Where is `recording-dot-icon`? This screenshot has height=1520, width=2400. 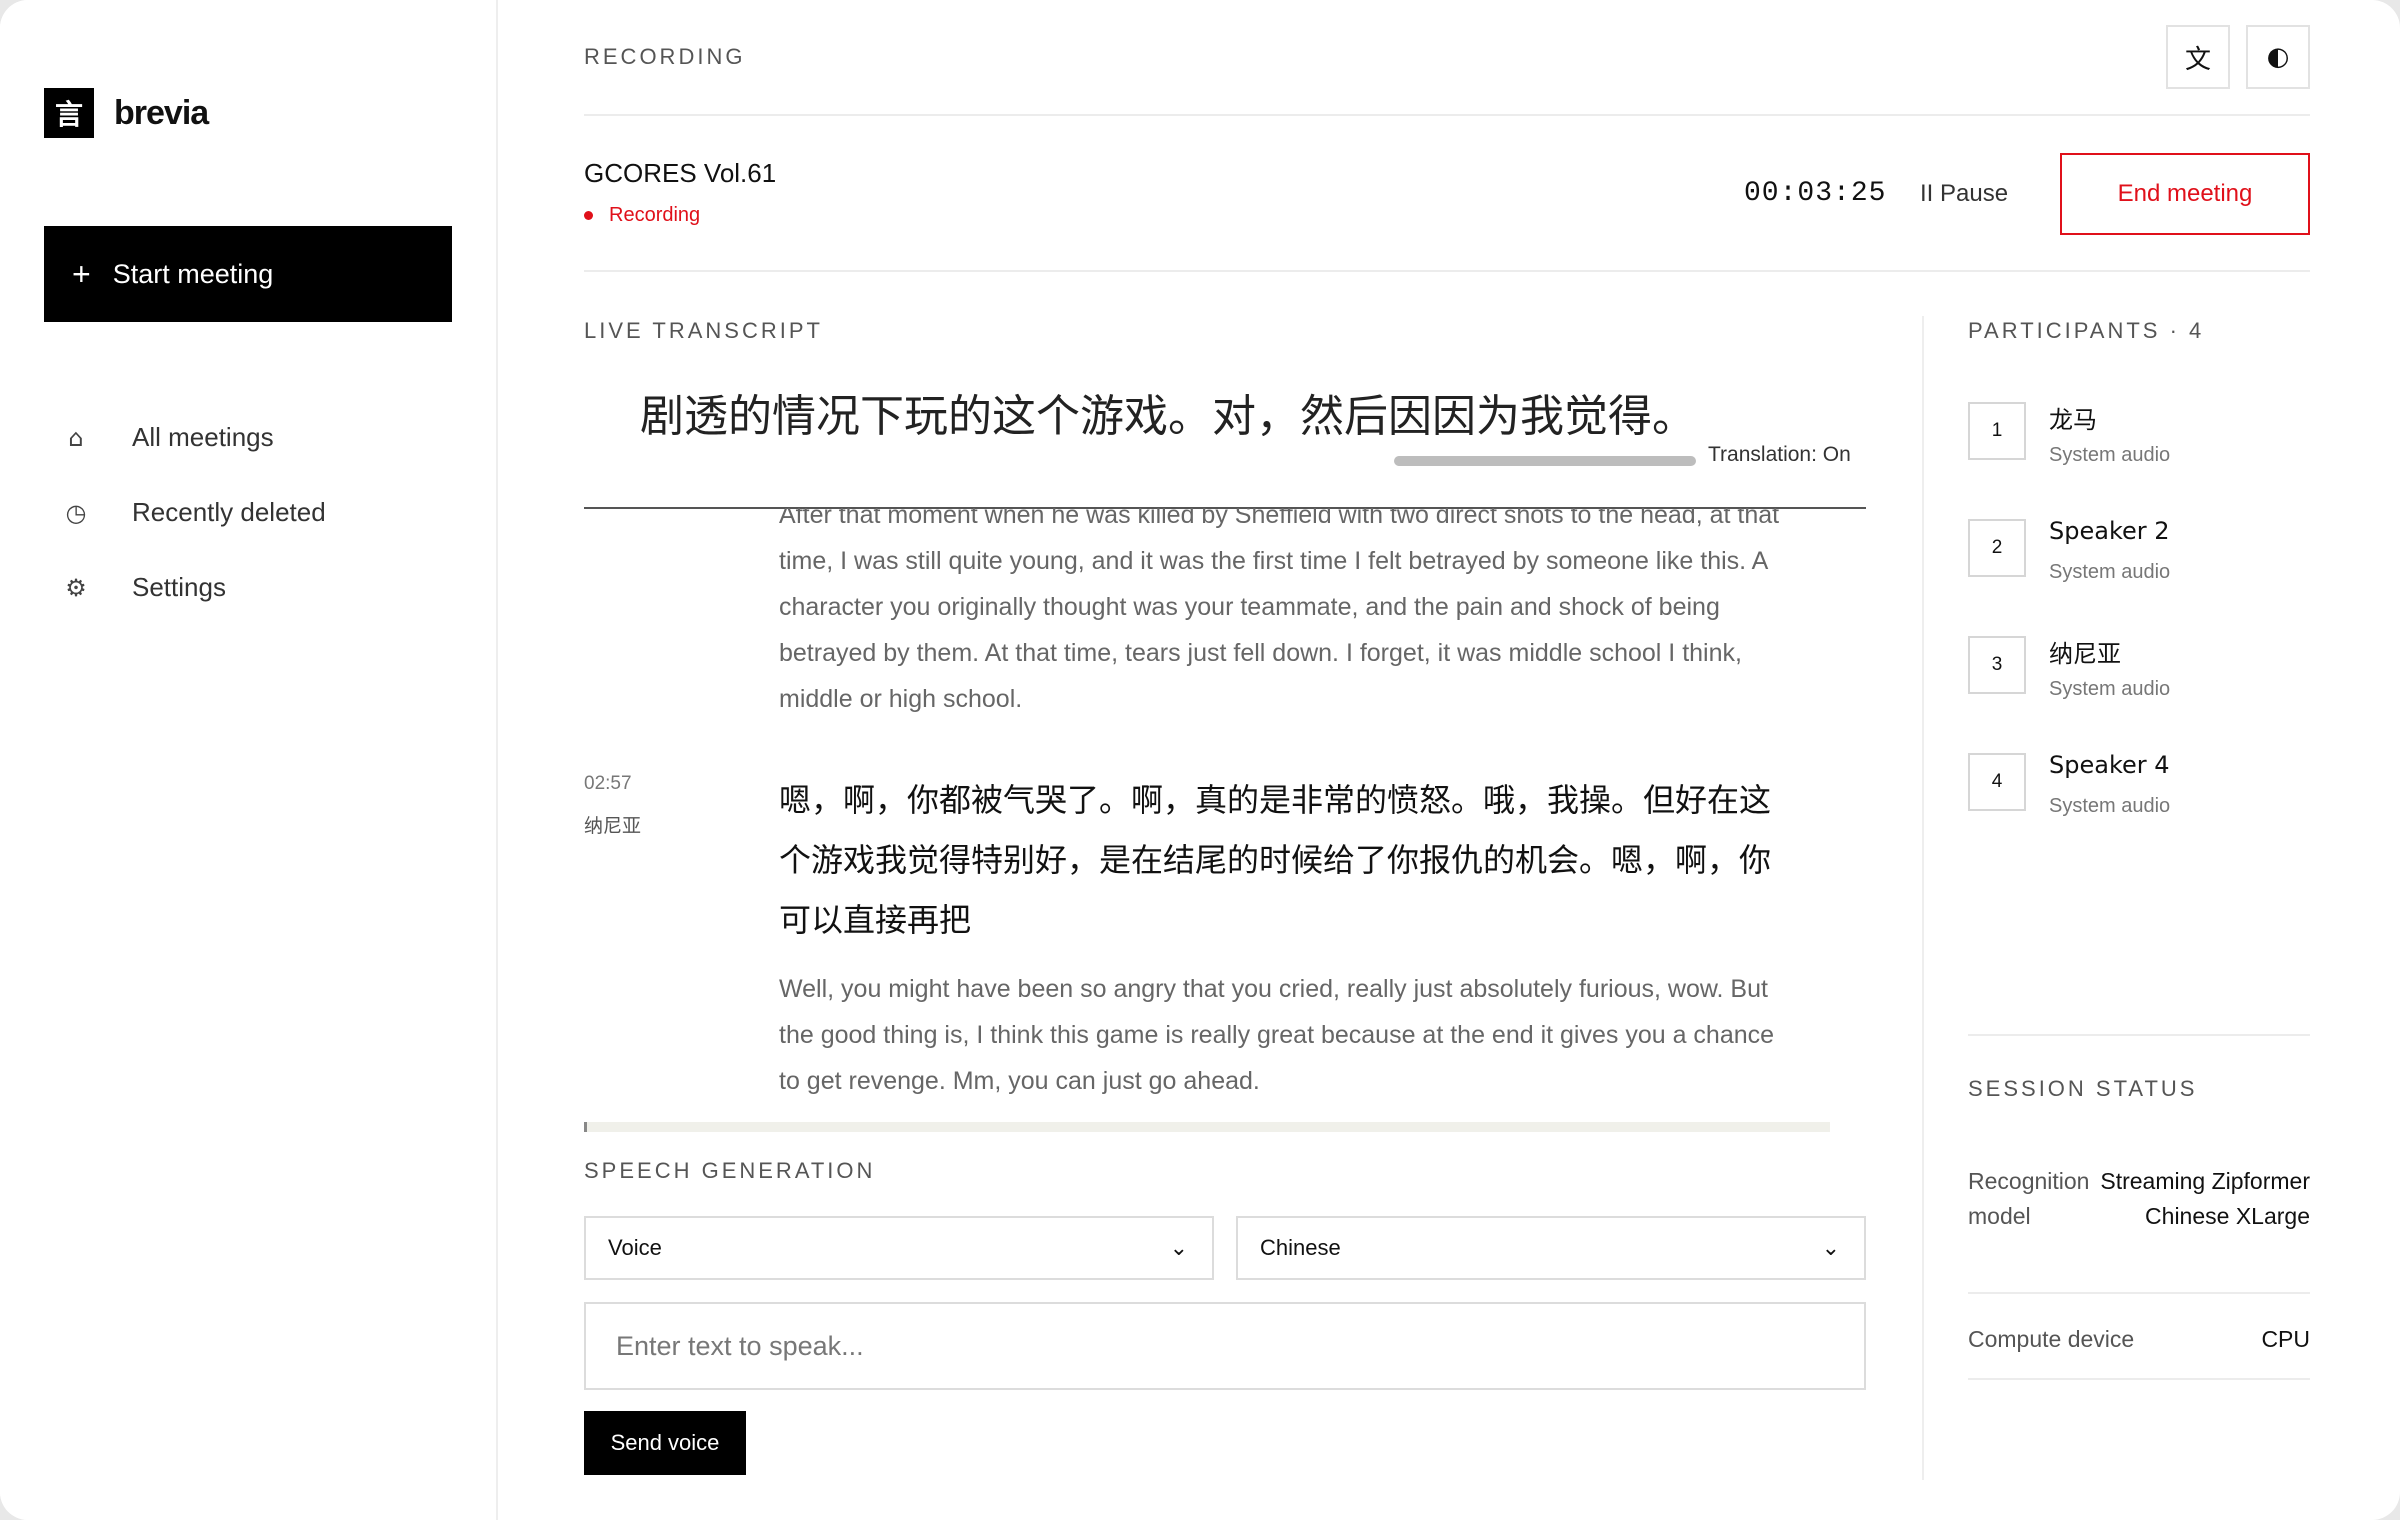 recording-dot-icon is located at coordinates (588, 215).